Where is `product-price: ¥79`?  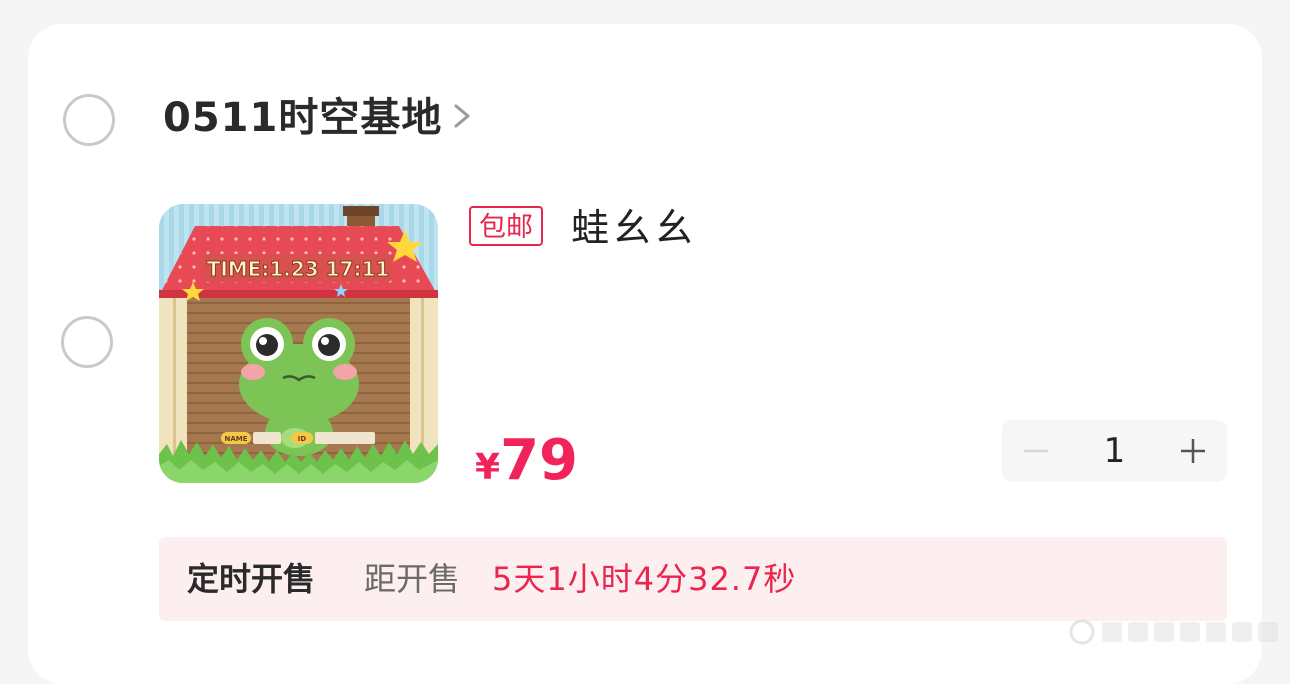 product-price: ¥79 is located at coordinates (526, 461).